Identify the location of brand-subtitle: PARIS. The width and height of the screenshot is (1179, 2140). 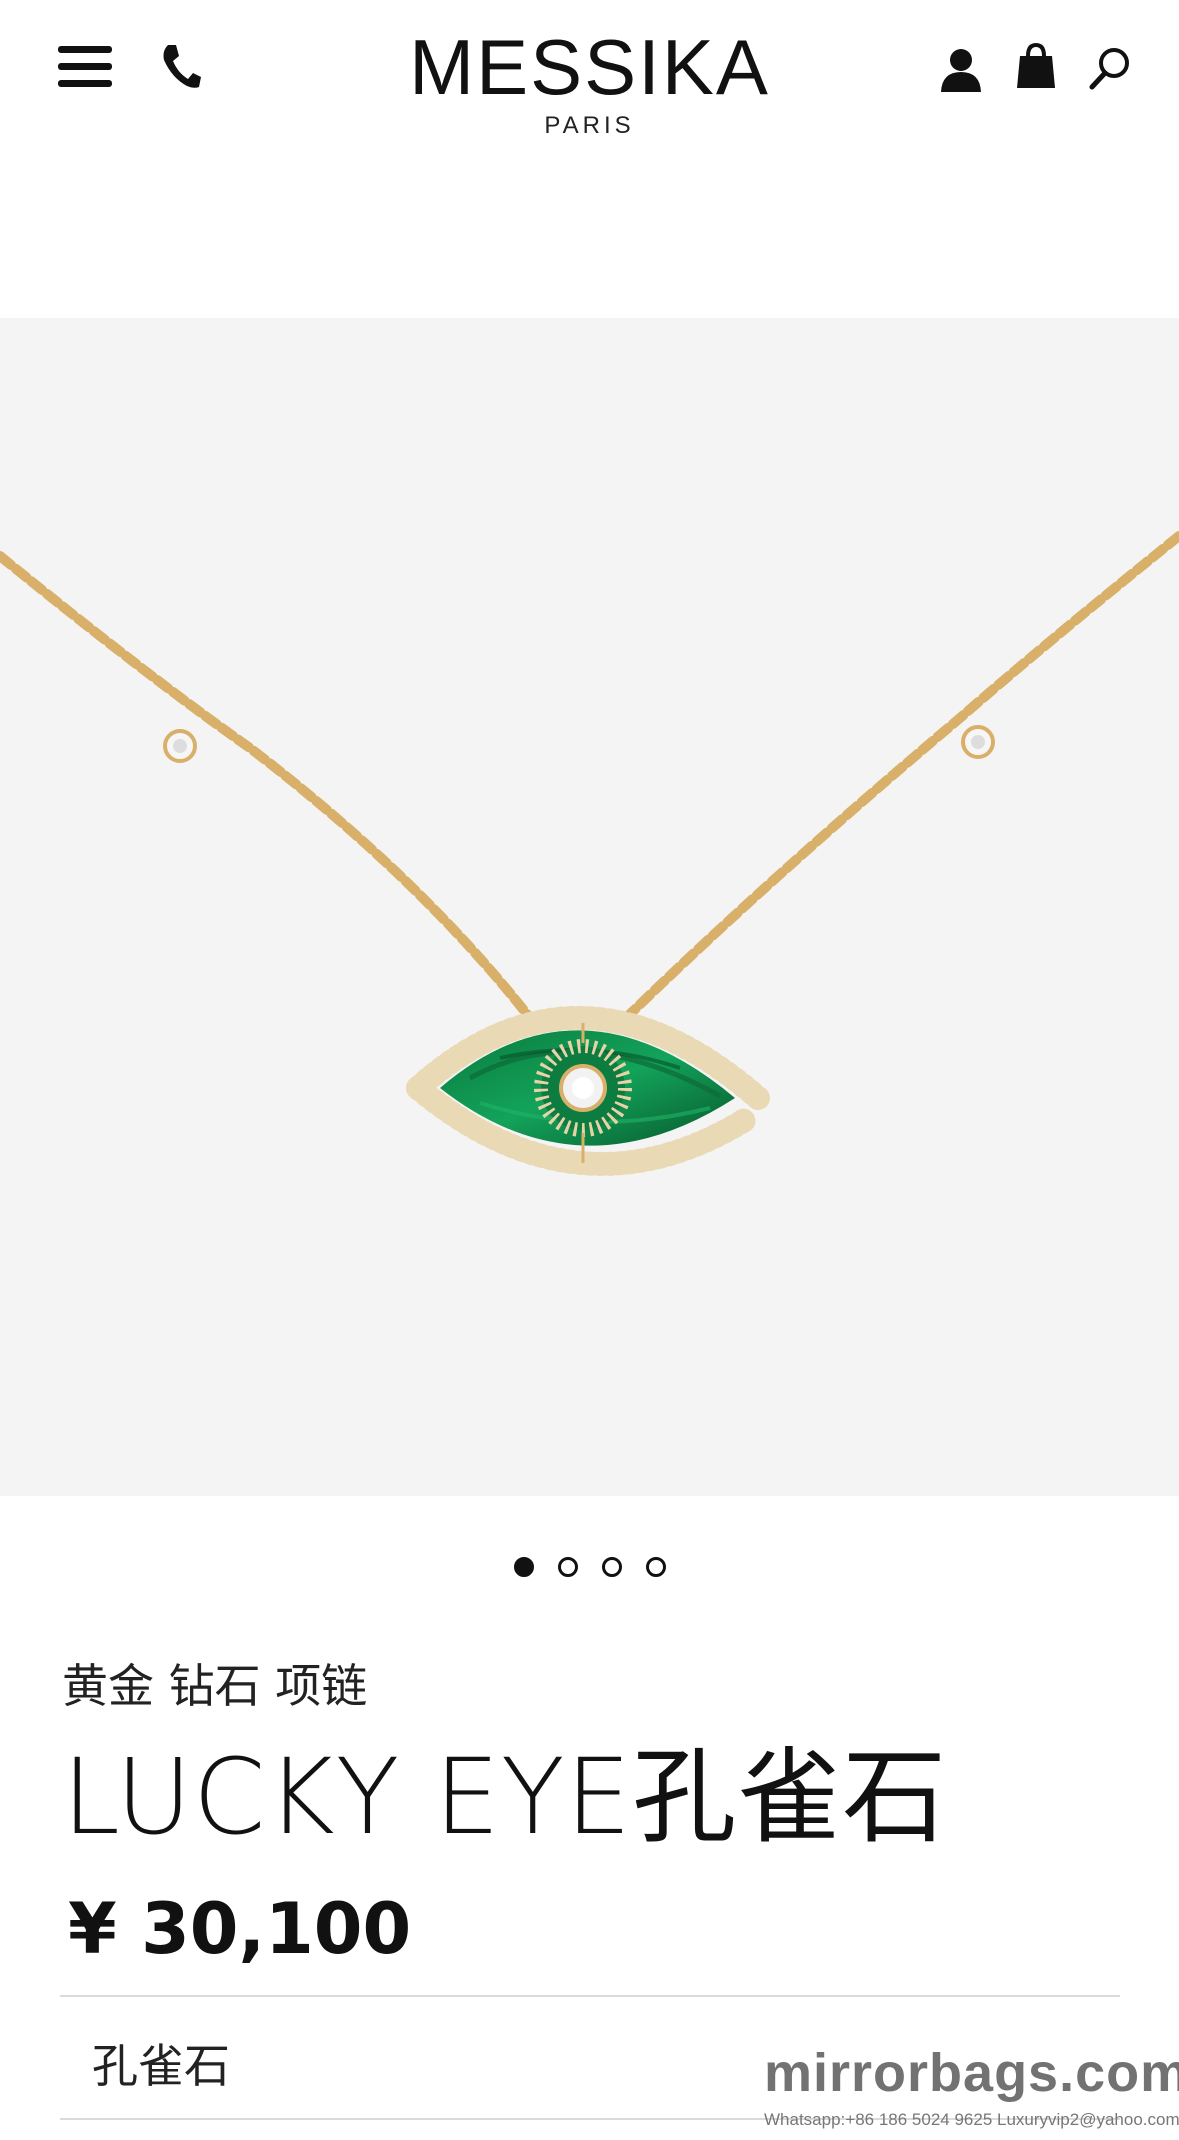
(589, 125).